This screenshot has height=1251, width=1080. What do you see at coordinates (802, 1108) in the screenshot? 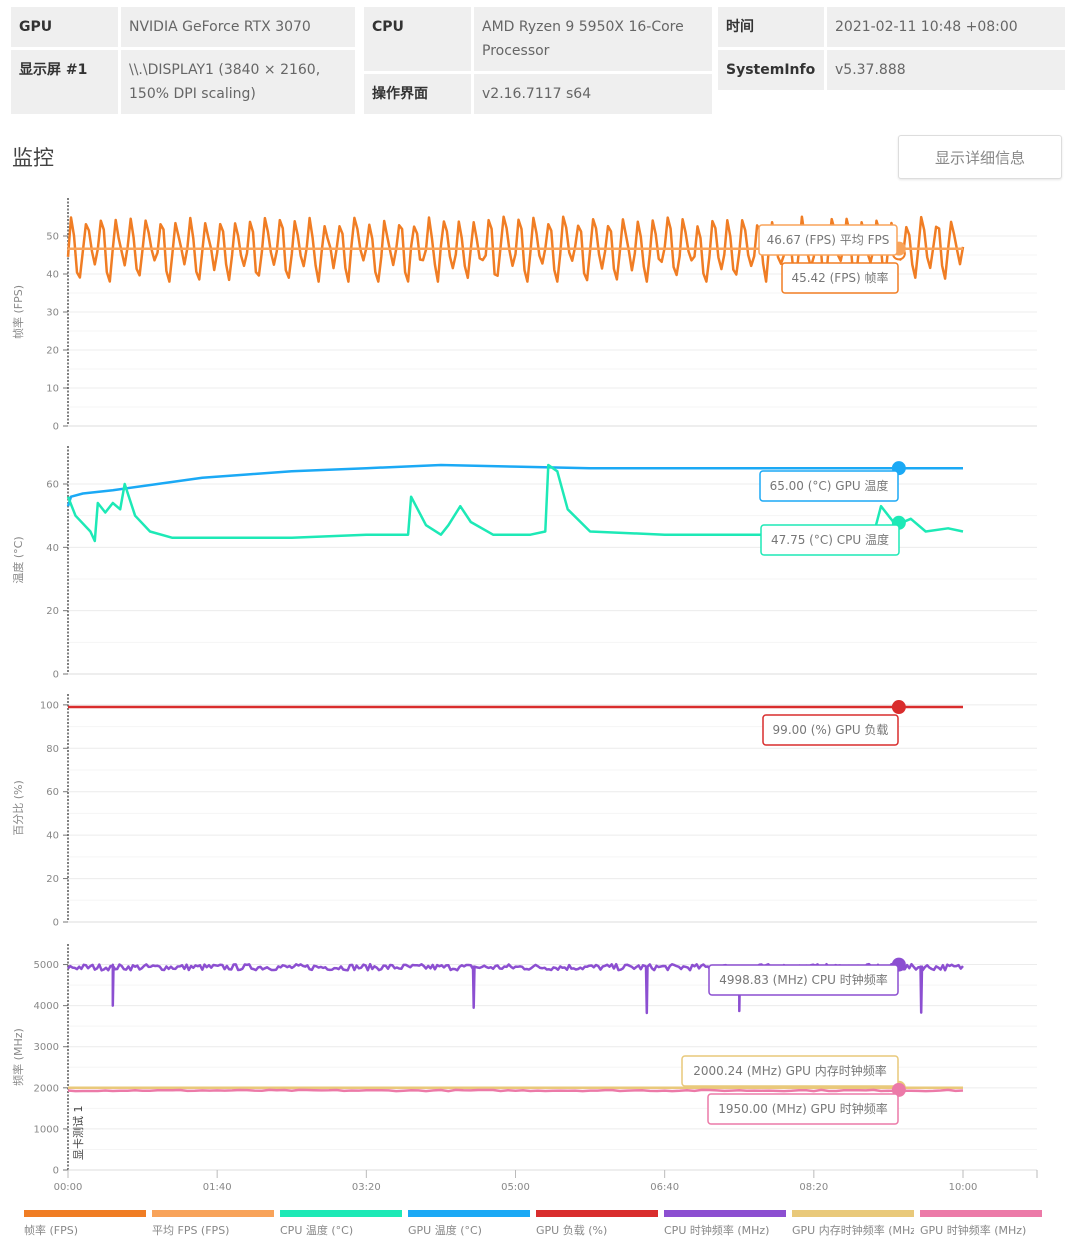
I see `tooltip-text-gpu_clock: 1950.00 (MHz) GPU 时钟频率` at bounding box center [802, 1108].